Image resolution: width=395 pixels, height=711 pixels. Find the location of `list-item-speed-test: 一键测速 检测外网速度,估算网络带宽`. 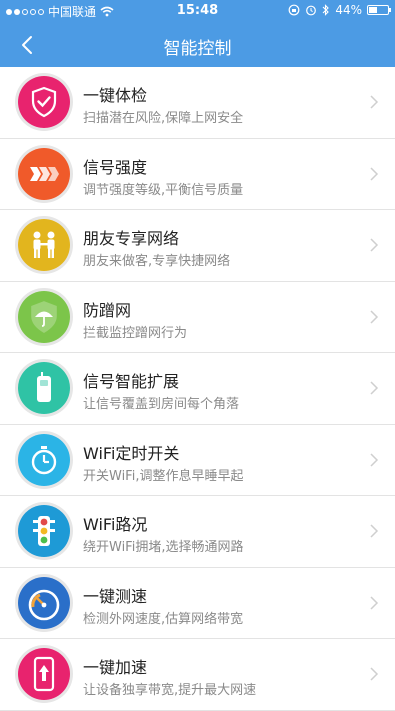

list-item-speed-test: 一键测速 检测外网速度,估算网络带宽 is located at coordinates (197, 603).